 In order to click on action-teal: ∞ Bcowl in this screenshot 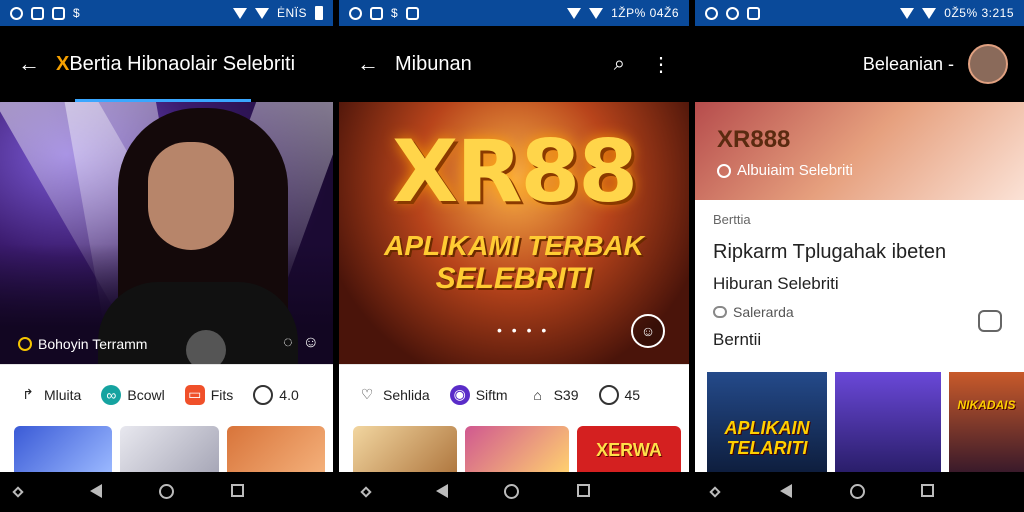, I will do `click(133, 394)`.